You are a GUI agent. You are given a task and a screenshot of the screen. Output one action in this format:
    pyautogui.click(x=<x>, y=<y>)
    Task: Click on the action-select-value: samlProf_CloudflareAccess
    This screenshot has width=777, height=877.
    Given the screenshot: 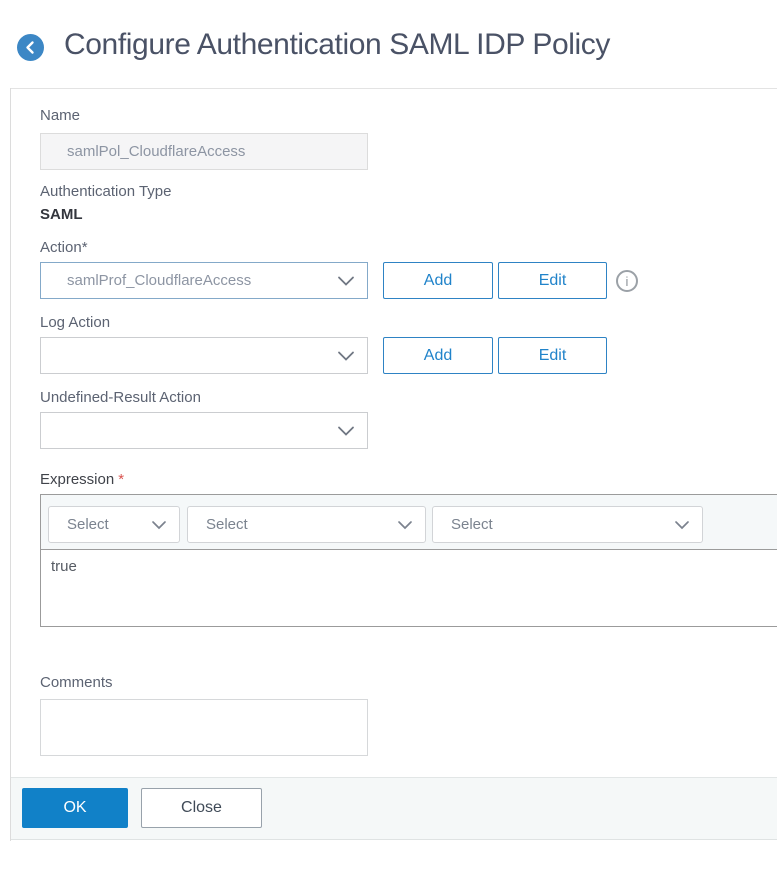 What is the action you would take?
    pyautogui.click(x=159, y=280)
    